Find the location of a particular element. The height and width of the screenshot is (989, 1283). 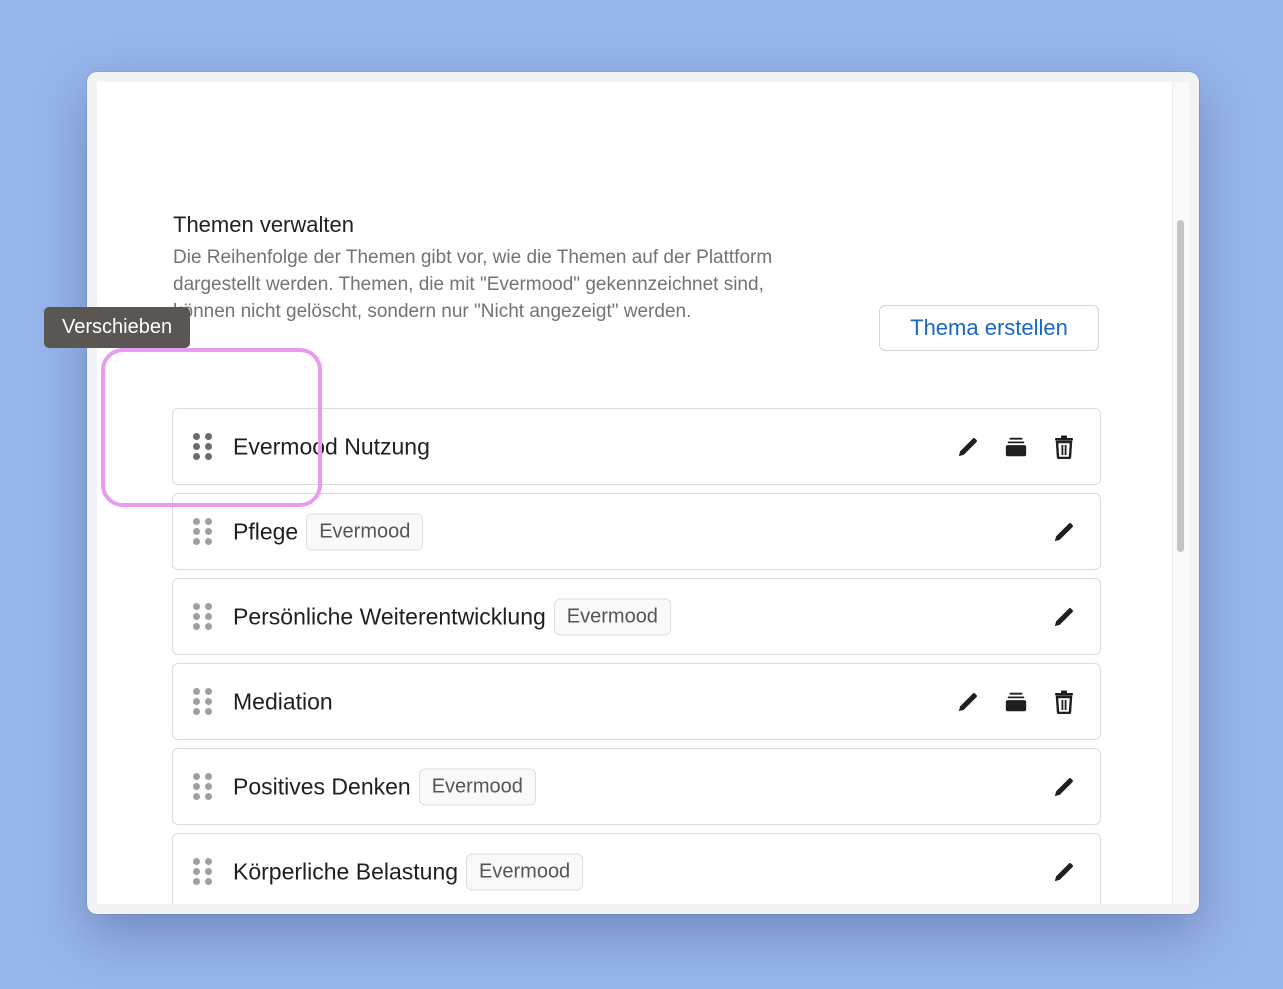

topic-label: Evermood Nutzung is located at coordinates (331, 446).